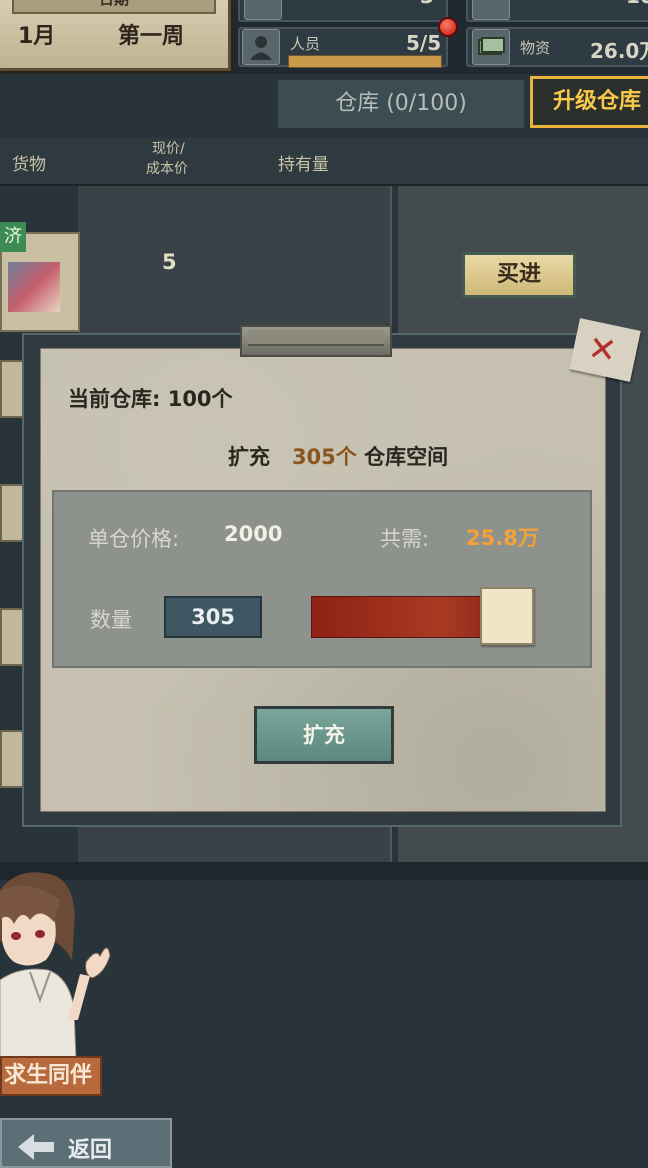  Describe the element at coordinates (343, 47) in the screenshot. I see `stat-cell-staff: 人员 5/5` at that location.